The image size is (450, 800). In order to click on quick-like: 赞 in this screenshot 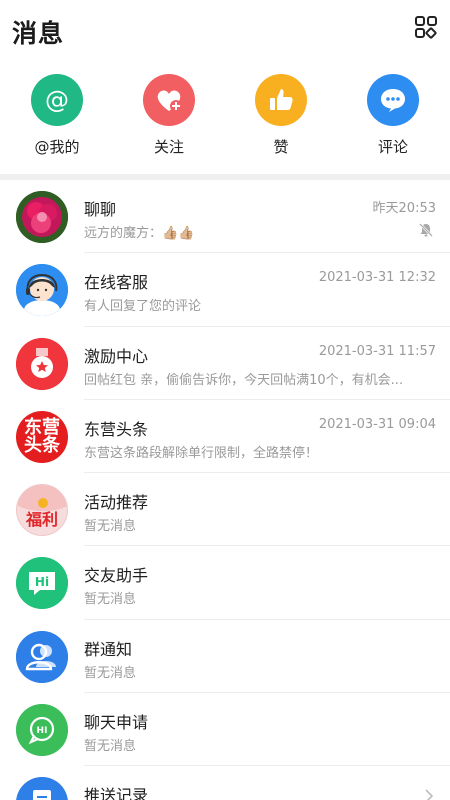, I will do `click(281, 115)`.